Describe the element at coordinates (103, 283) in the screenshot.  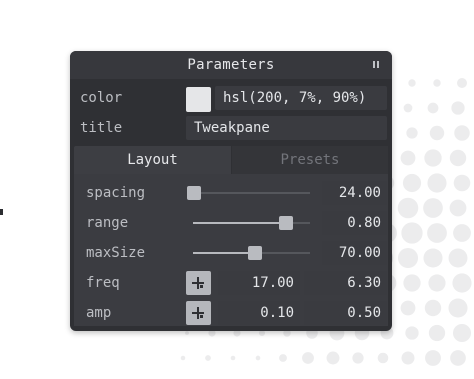
I see `freq-label: freq` at that location.